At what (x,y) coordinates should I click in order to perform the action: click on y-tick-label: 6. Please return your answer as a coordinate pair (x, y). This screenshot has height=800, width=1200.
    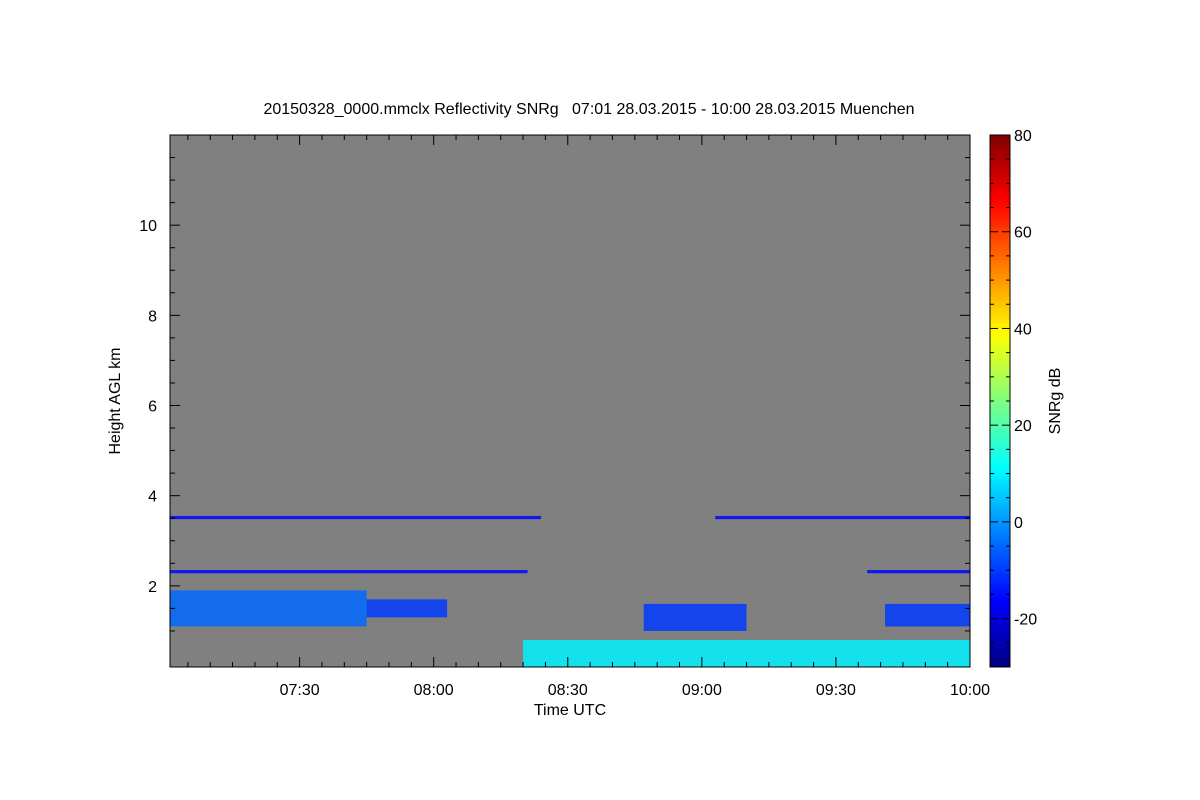
    Looking at the image, I should click on (152, 407).